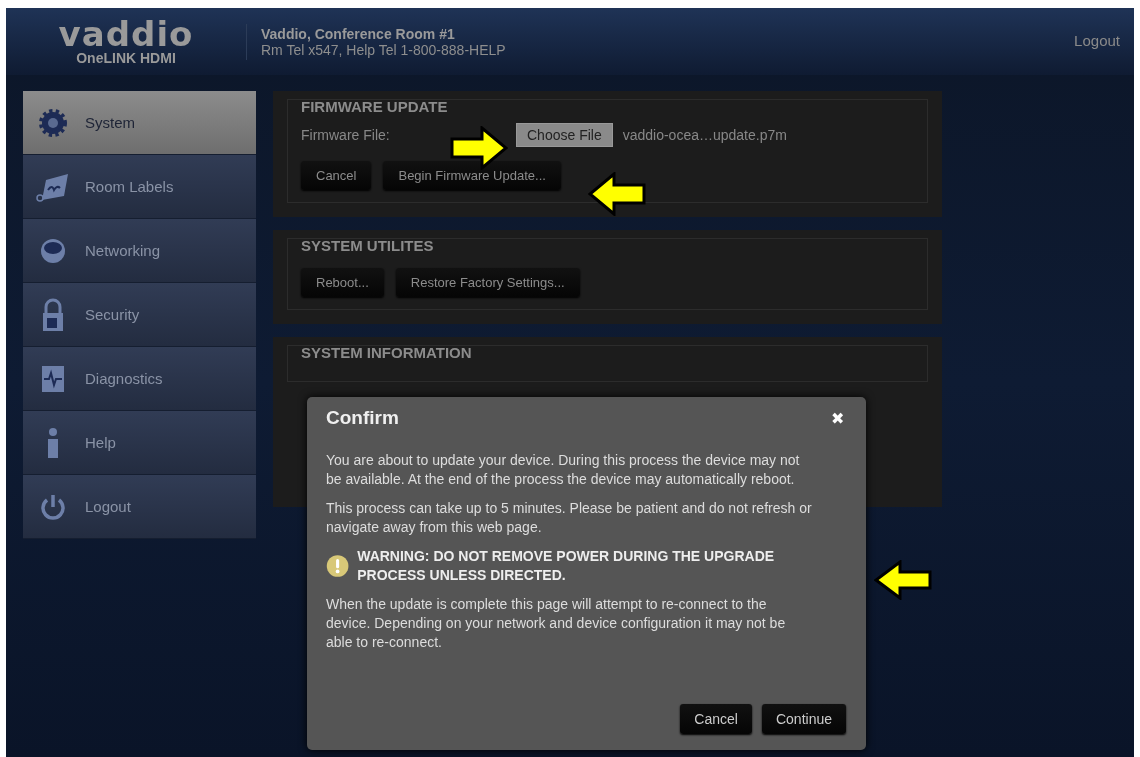 This screenshot has width=1140, height=757. I want to click on sidebar-item: Logout, so click(139, 507).